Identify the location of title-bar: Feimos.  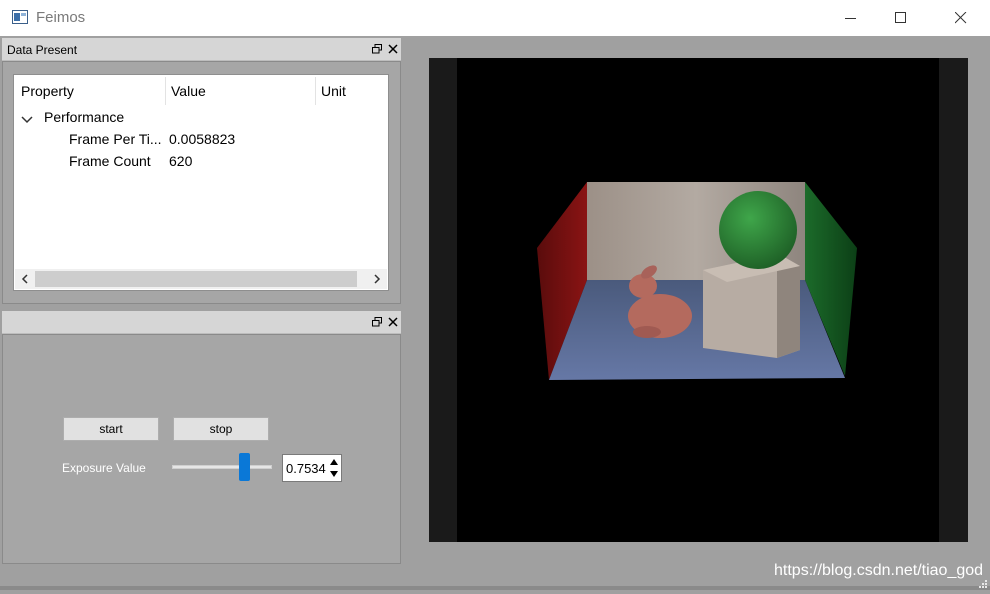
(495, 18).